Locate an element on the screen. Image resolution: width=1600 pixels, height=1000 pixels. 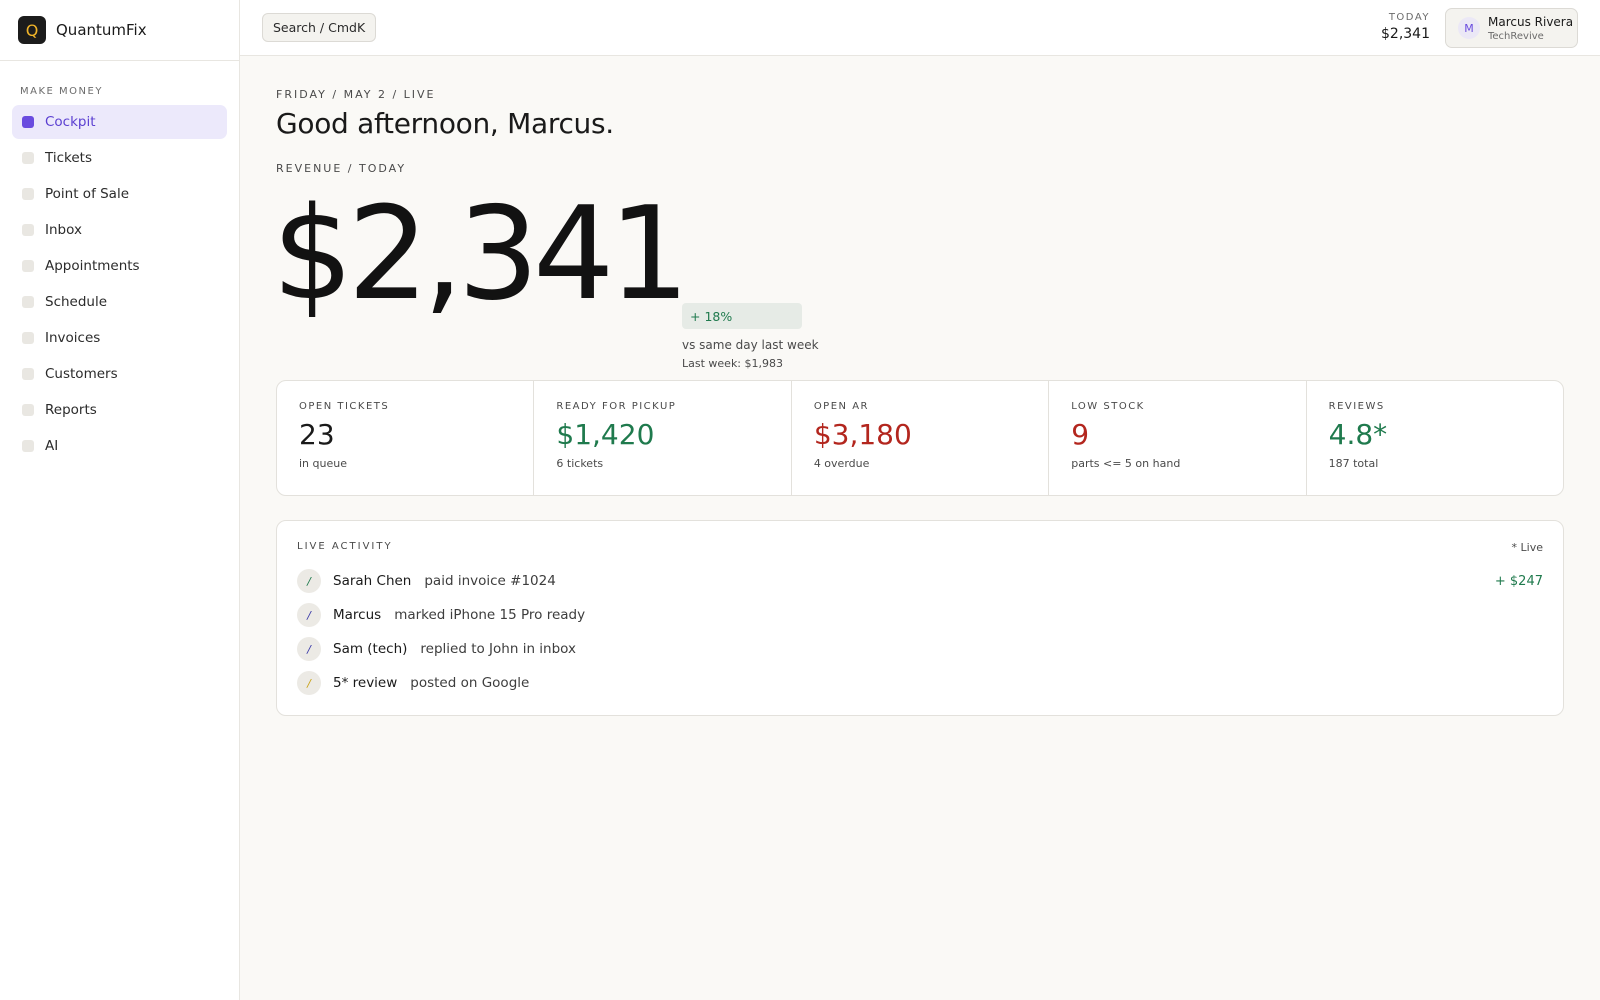
sidebar-item-point-of-sale: Point of Sale is located at coordinates (119, 194).